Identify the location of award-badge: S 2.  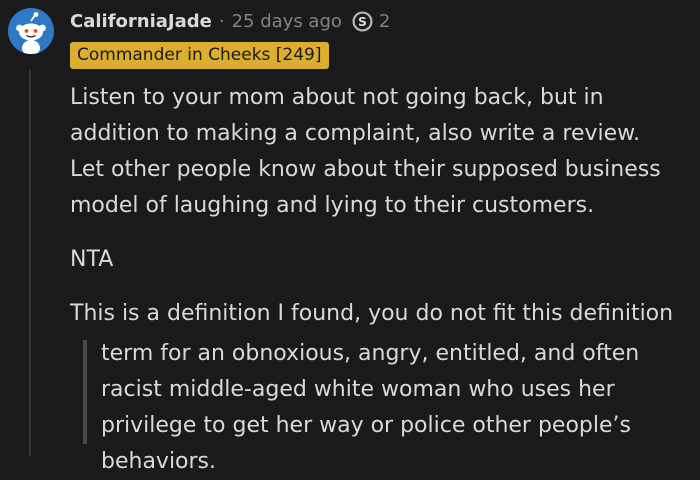
(371, 21).